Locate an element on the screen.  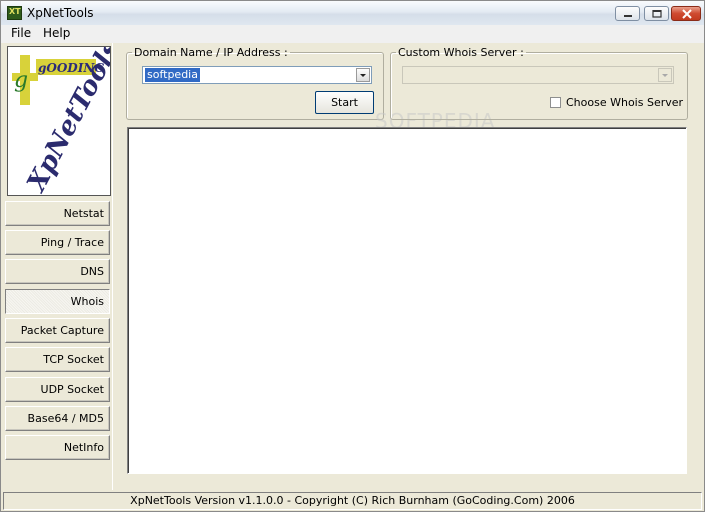
menu-file: File is located at coordinates (21, 33).